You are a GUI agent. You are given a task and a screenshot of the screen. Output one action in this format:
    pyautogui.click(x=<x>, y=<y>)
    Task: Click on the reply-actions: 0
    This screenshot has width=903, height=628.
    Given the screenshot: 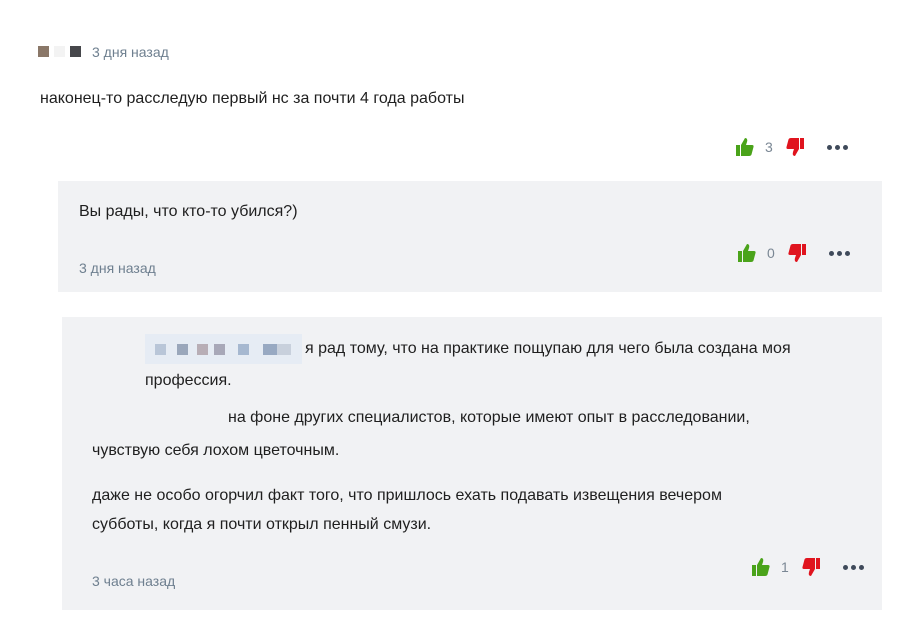 What is the action you would take?
    pyautogui.click(x=793, y=253)
    